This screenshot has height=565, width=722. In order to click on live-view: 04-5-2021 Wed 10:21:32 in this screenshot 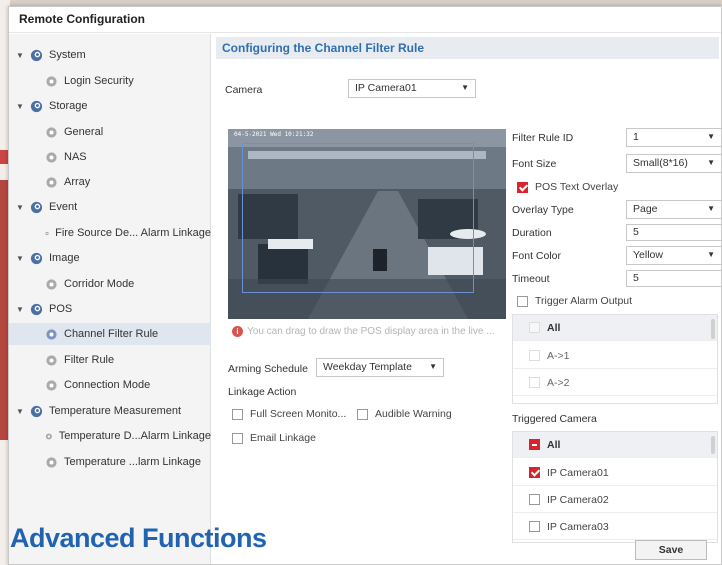, I will do `click(367, 224)`.